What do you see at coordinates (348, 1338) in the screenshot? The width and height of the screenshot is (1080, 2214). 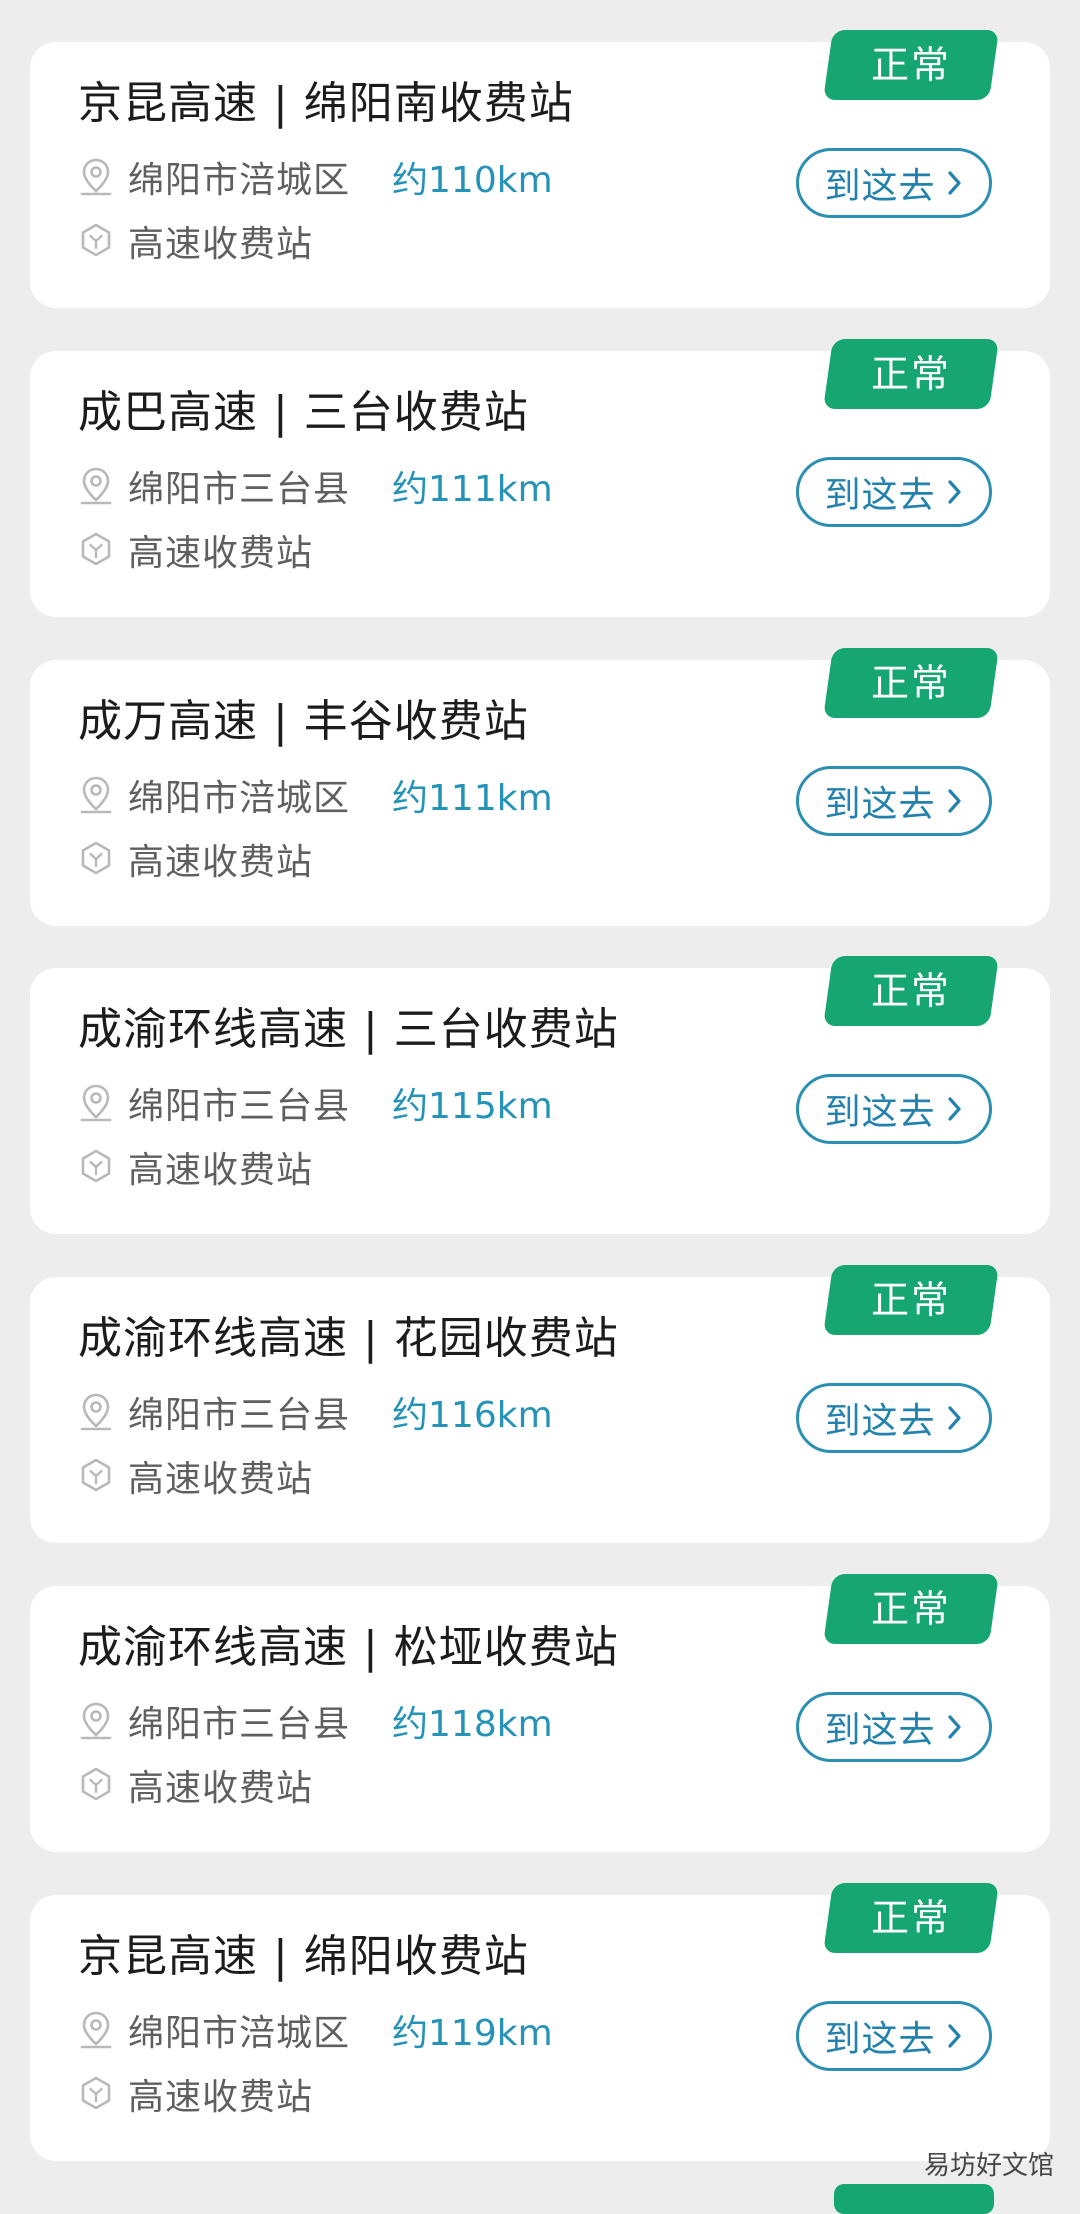 I see `station-title: 成渝环线高速 | 花园收费站` at bounding box center [348, 1338].